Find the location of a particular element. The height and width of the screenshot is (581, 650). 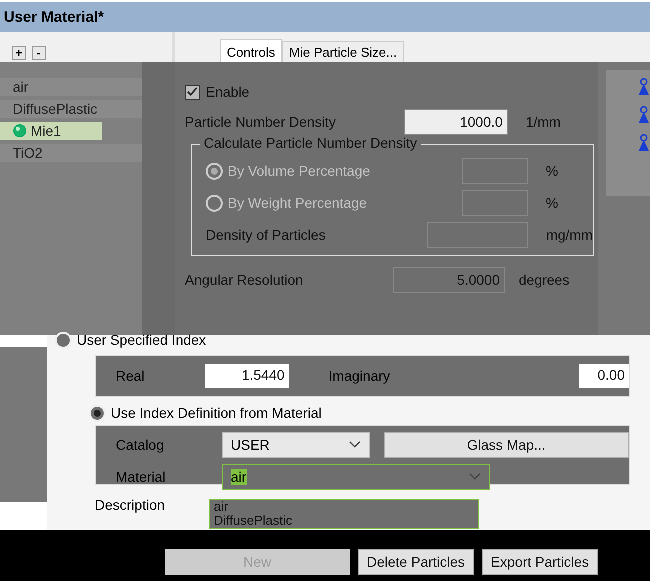

material-item: air is located at coordinates (71, 87).